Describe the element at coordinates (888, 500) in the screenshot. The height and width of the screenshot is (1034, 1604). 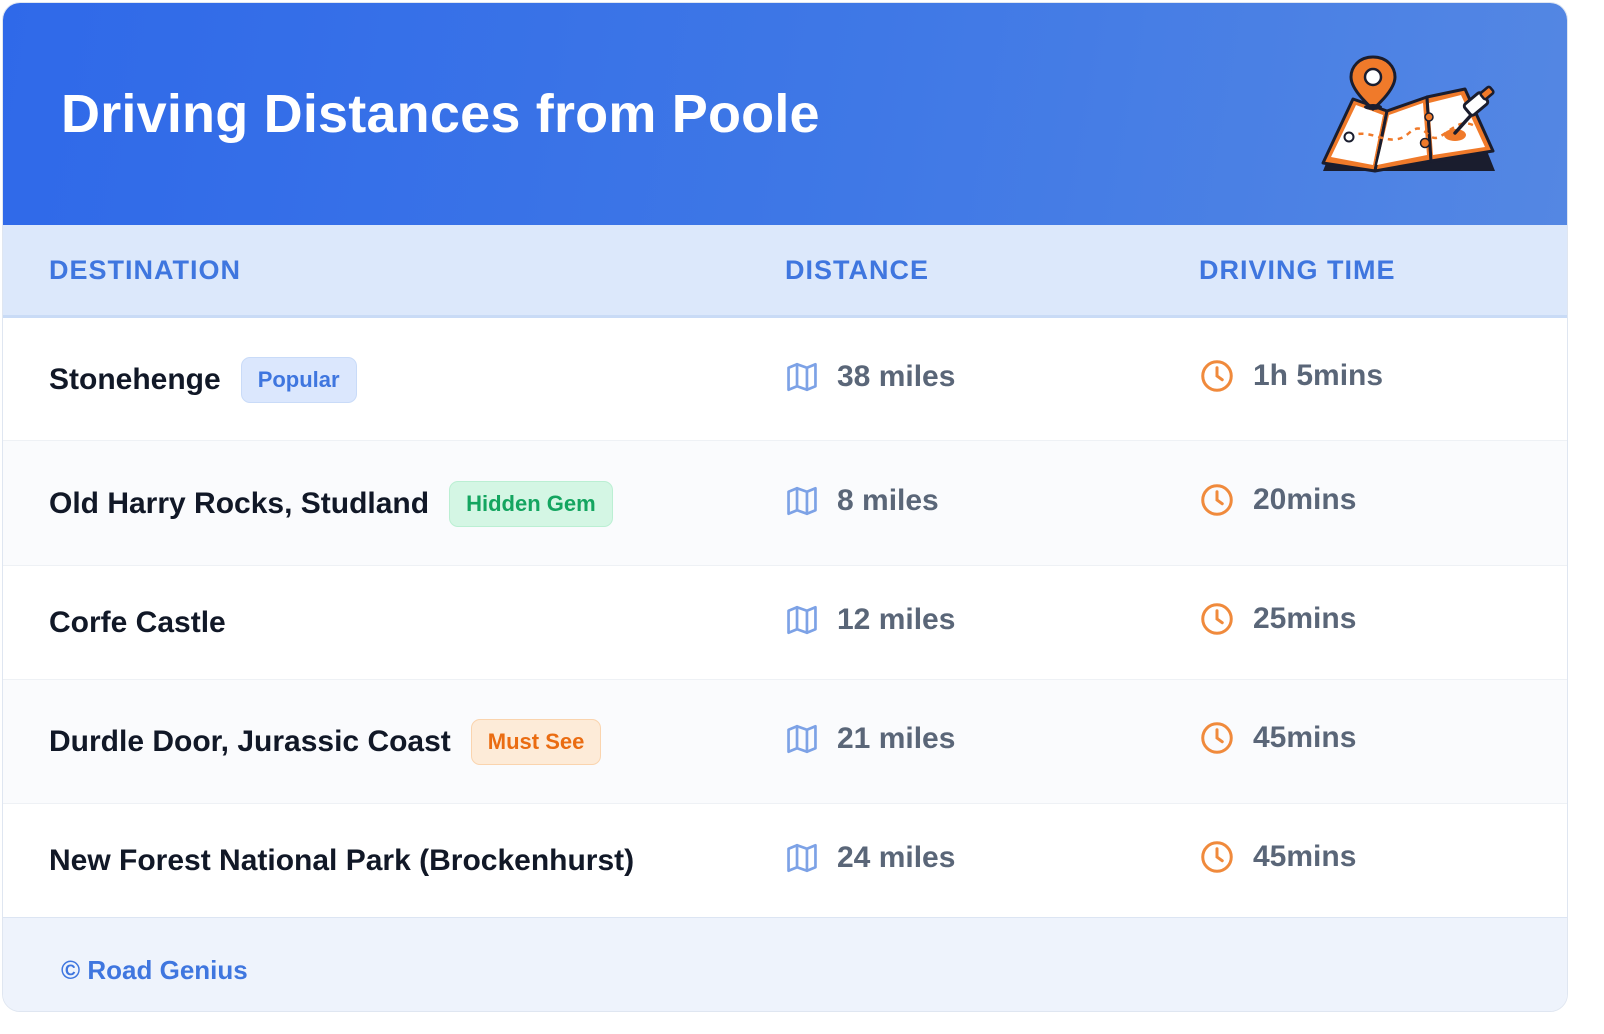
I see `distance-value: 8 miles` at that location.